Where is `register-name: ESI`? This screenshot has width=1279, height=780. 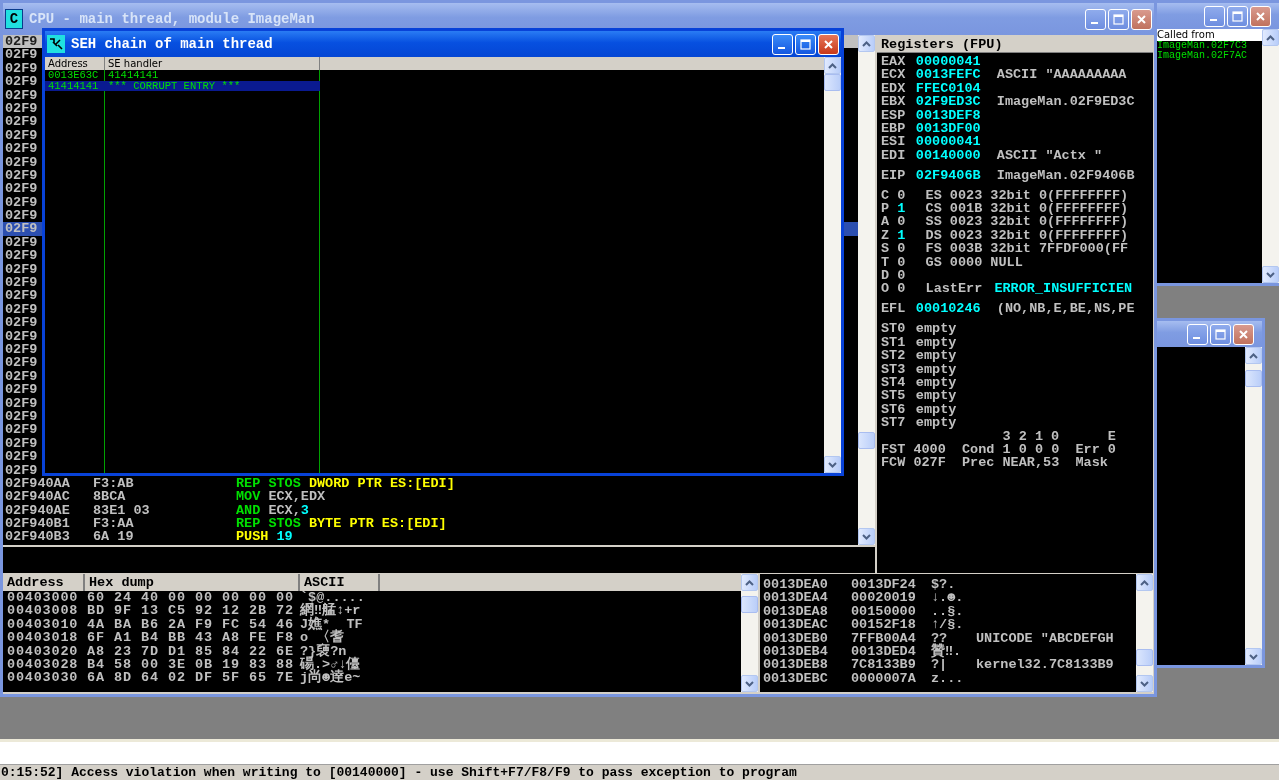
register-name: ESI is located at coordinates (893, 142).